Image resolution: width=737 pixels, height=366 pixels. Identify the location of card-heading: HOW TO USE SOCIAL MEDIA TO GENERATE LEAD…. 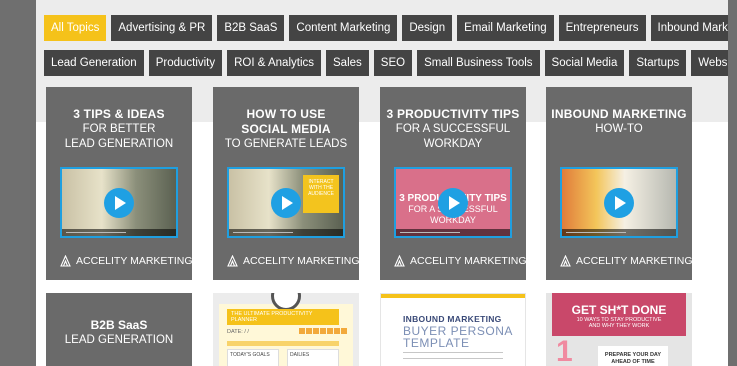
(286, 128).